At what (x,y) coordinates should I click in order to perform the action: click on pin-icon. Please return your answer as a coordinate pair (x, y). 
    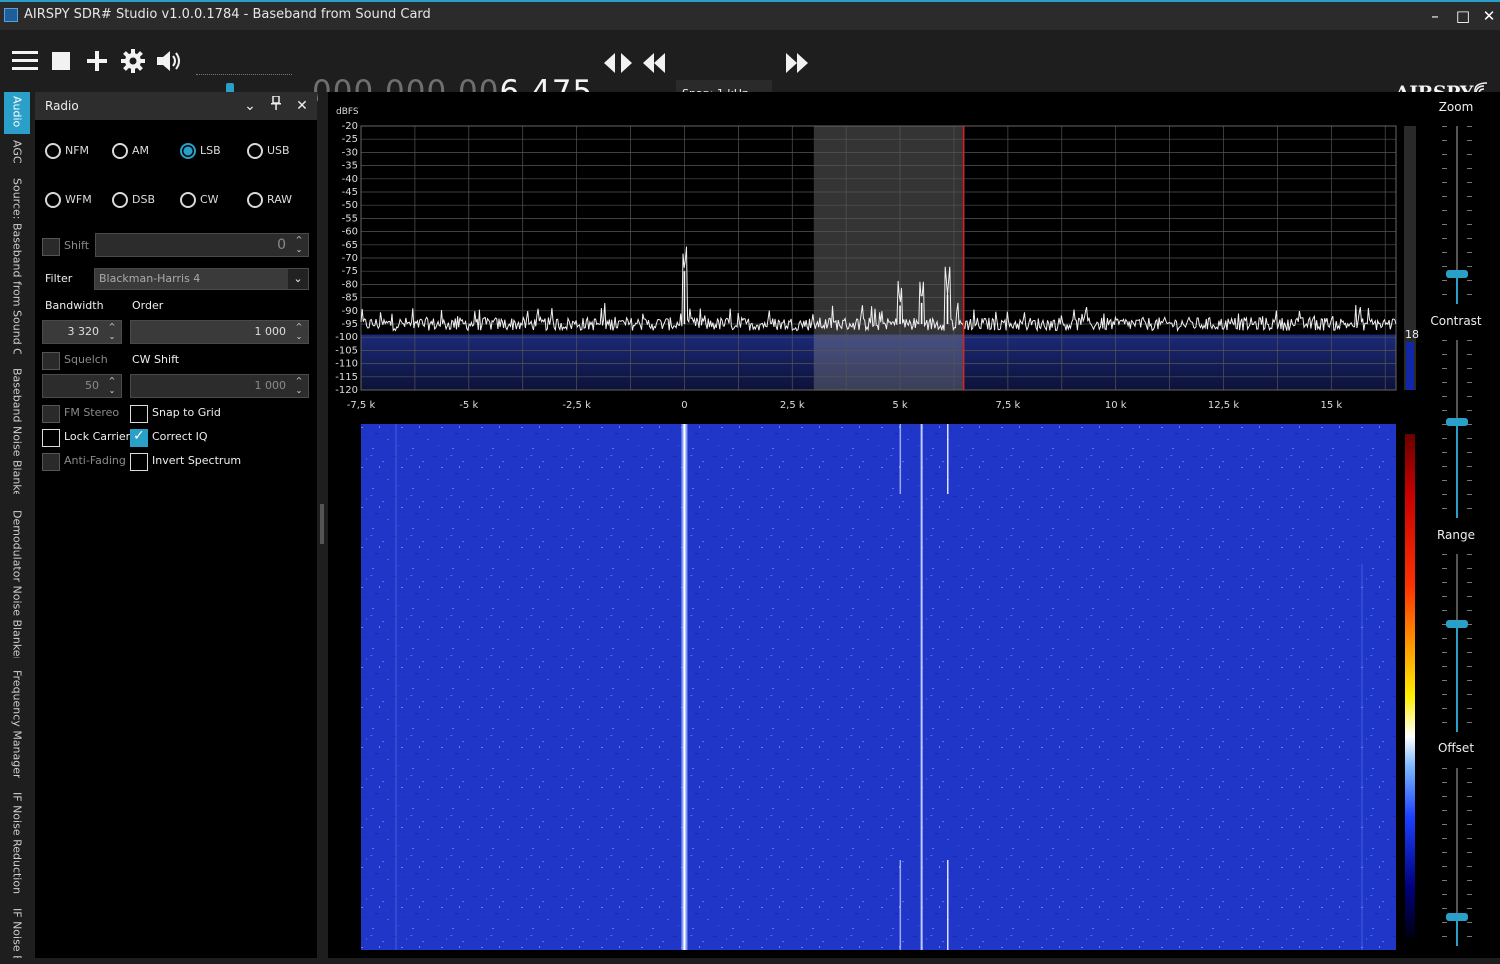
    Looking at the image, I should click on (276, 106).